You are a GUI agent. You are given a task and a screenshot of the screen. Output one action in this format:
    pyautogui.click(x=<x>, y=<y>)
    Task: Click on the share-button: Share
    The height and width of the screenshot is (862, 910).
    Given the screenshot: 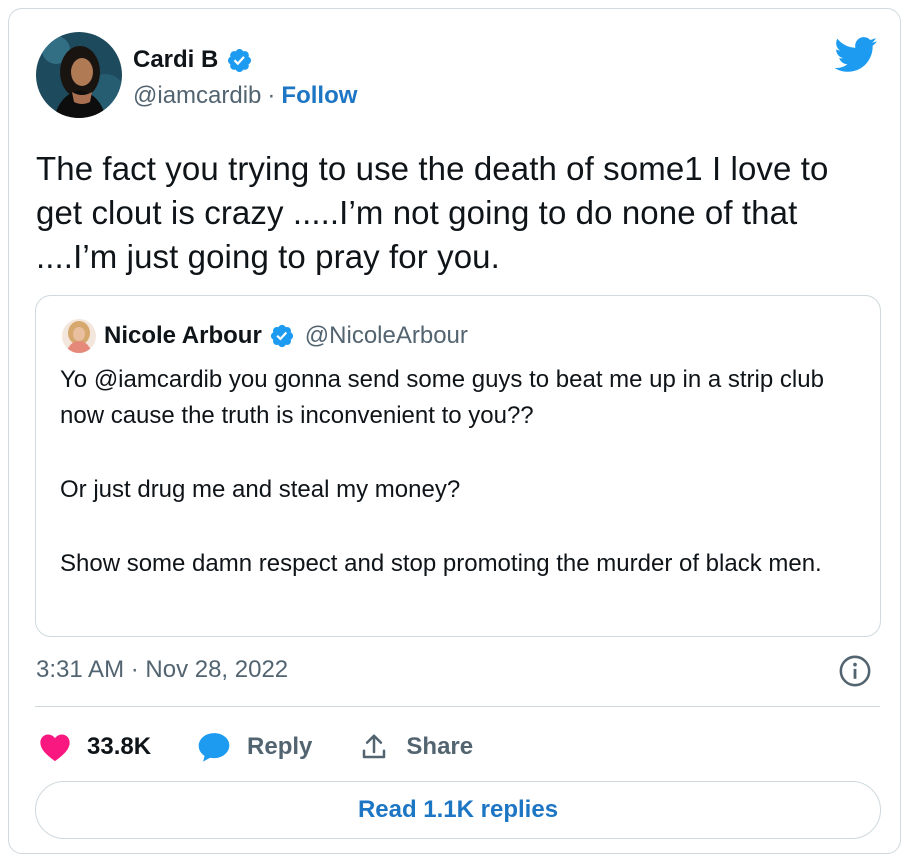 What is the action you would take?
    pyautogui.click(x=415, y=747)
    